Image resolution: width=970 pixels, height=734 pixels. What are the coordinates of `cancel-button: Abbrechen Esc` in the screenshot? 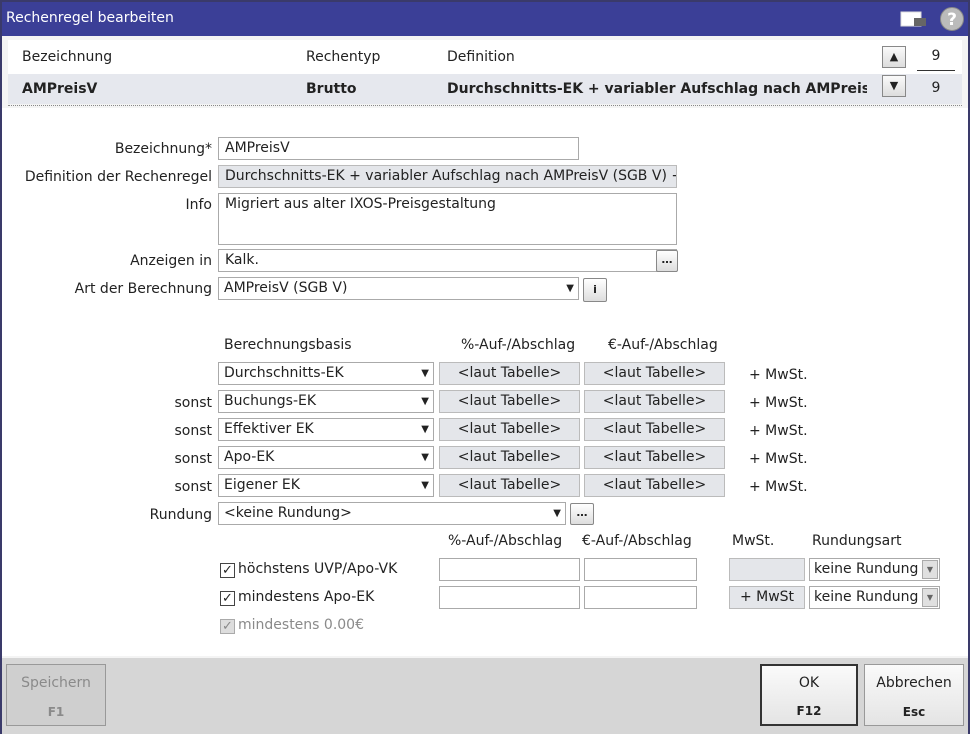 It's located at (914, 695).